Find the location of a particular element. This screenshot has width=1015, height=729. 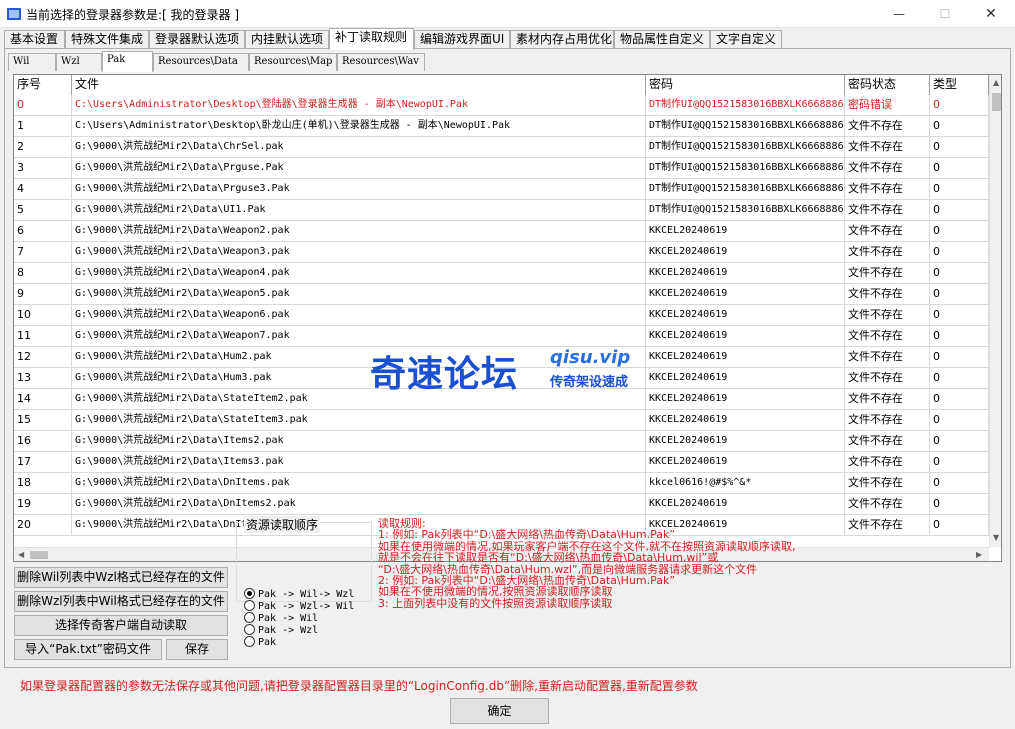

cell-index: 2 is located at coordinates (43, 147).